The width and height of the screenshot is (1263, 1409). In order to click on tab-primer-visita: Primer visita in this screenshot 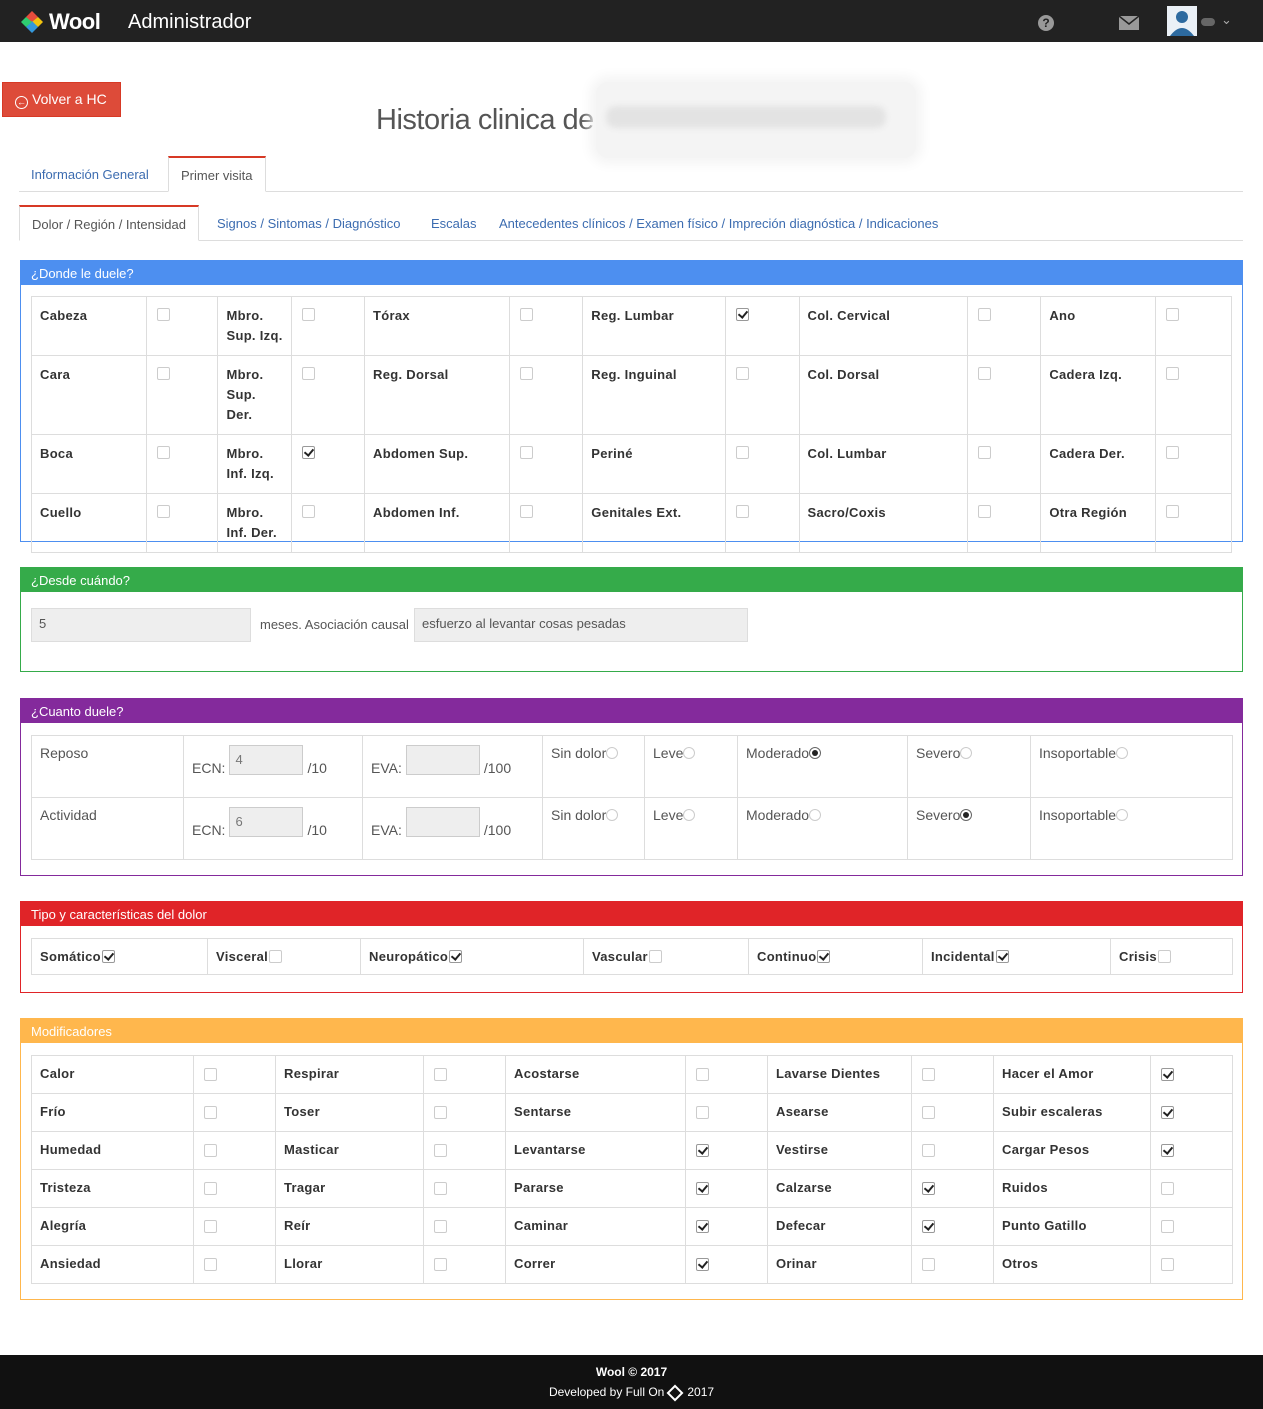, I will do `click(217, 174)`.